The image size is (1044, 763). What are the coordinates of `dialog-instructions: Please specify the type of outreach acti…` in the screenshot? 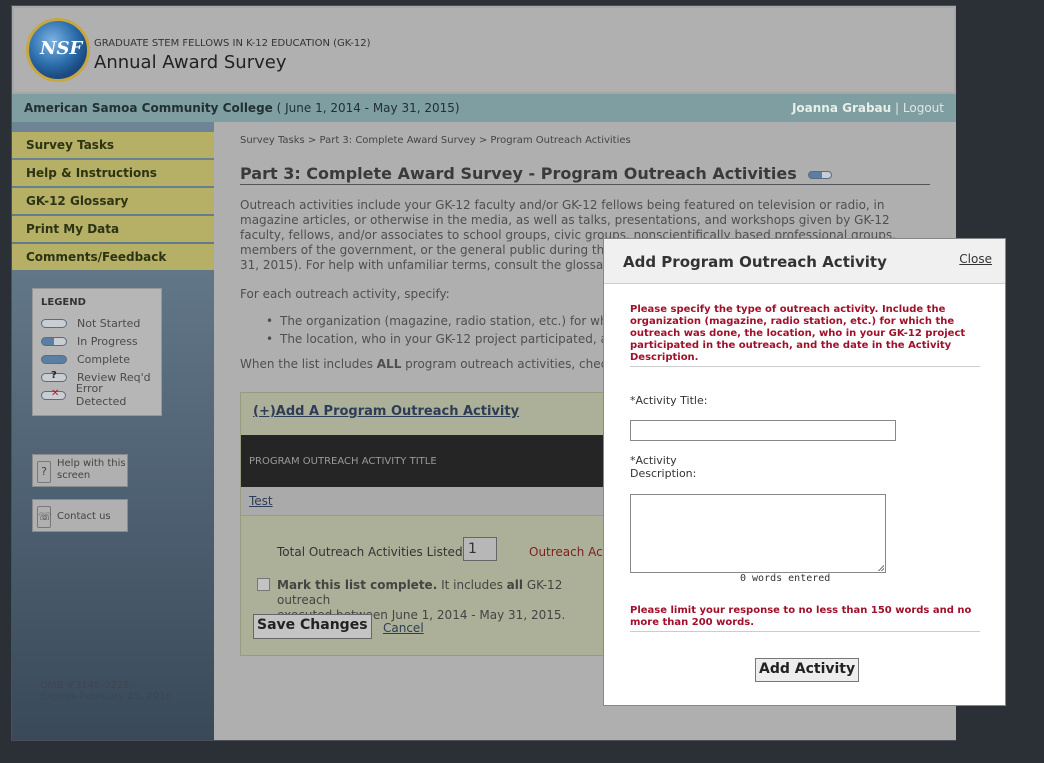 It's located at (798, 333).